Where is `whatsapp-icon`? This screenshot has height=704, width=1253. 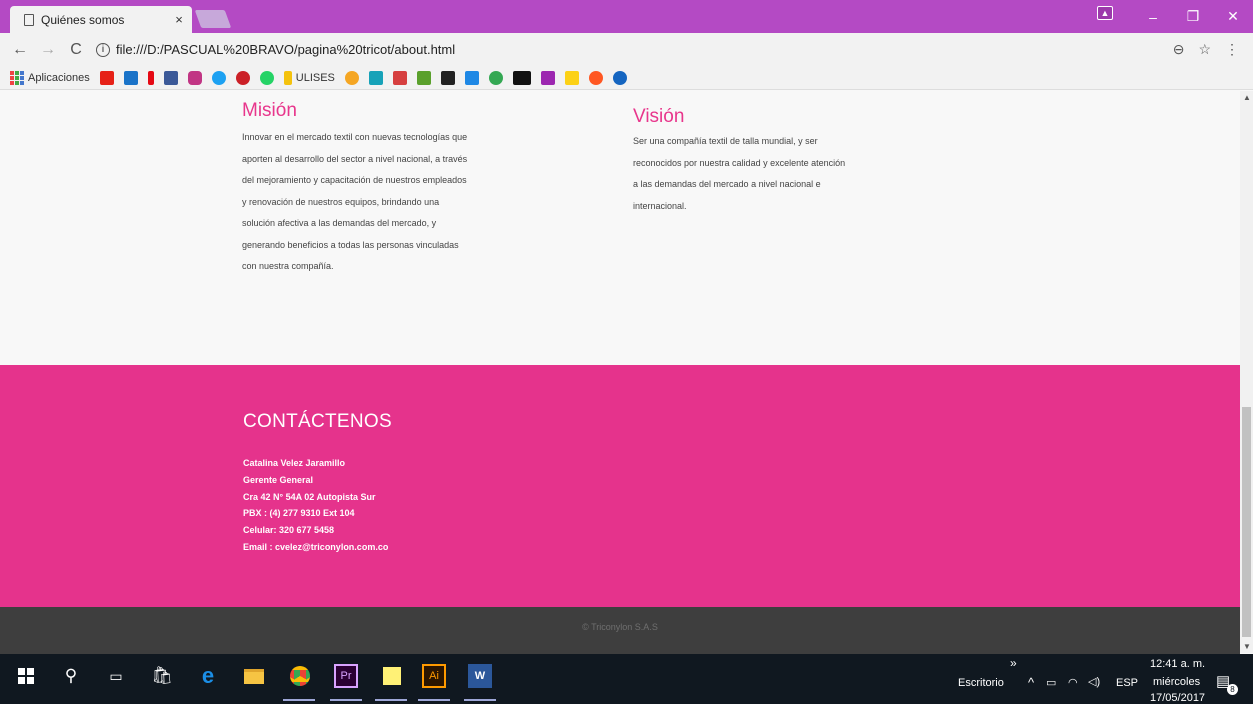
whatsapp-icon is located at coordinates (266, 77).